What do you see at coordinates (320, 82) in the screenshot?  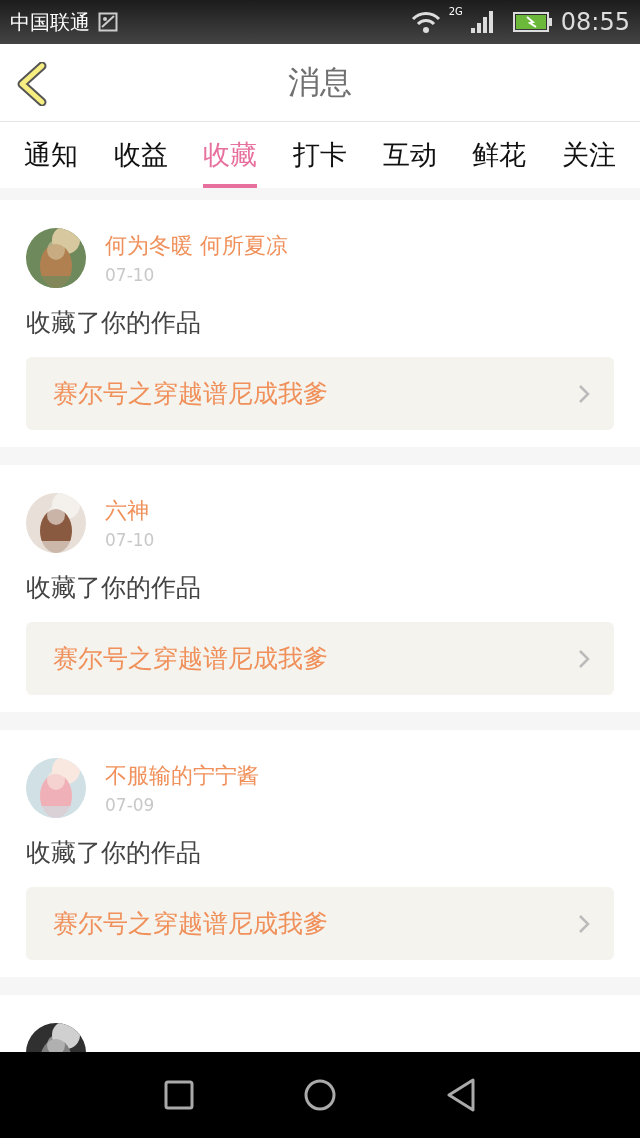 I see `page-title: 消息` at bounding box center [320, 82].